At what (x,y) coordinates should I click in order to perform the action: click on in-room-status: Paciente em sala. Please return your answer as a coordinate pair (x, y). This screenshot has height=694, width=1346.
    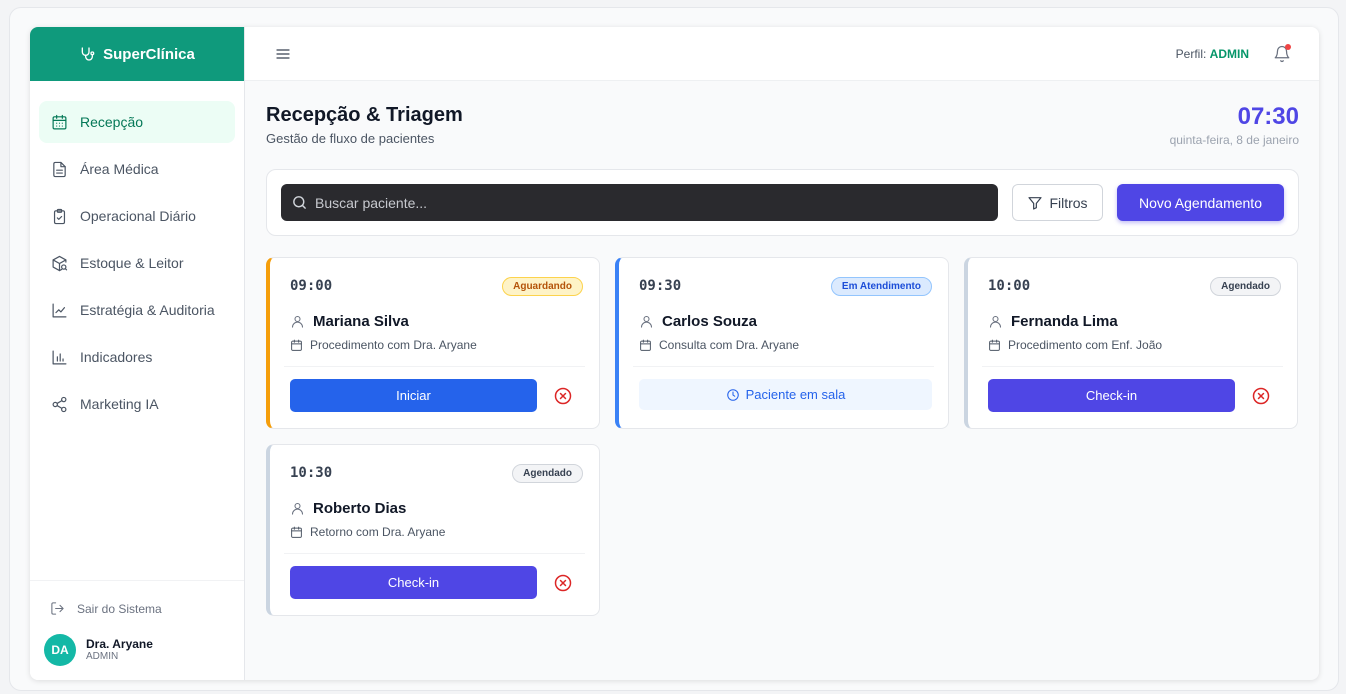
    Looking at the image, I should click on (785, 394).